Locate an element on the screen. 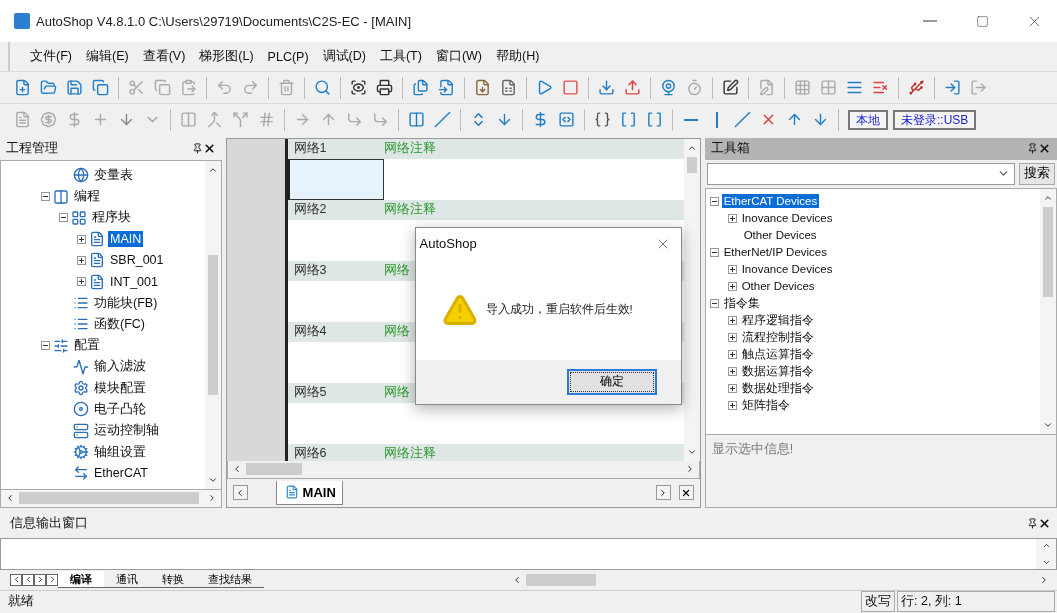  tree-item: 矩阵指令 is located at coordinates (765, 405).